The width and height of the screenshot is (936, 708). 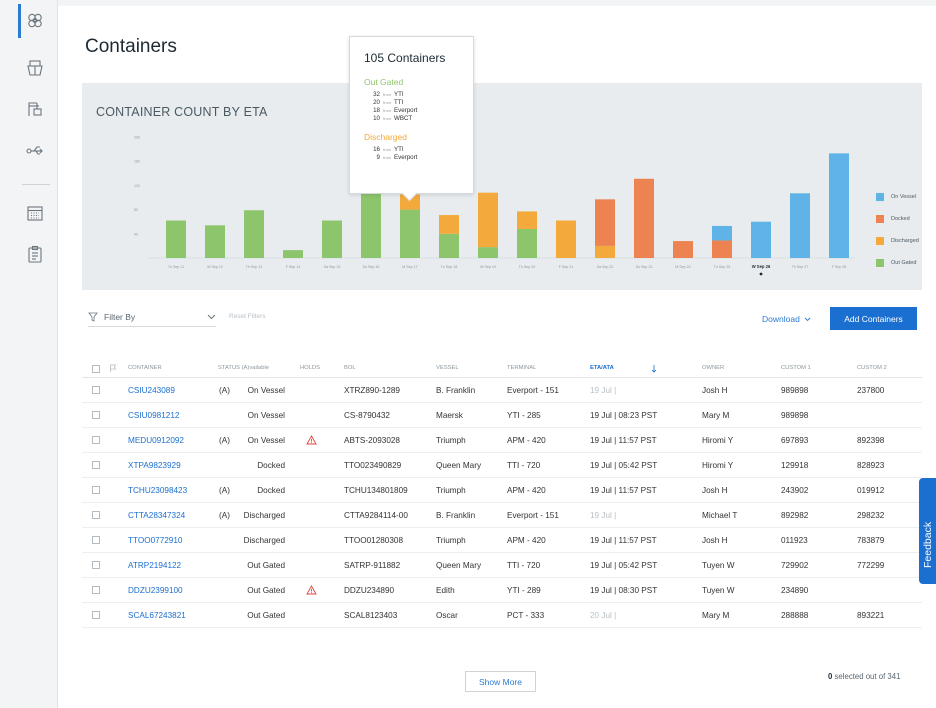 I want to click on container-id: SCAL67243821, so click(x=157, y=615).